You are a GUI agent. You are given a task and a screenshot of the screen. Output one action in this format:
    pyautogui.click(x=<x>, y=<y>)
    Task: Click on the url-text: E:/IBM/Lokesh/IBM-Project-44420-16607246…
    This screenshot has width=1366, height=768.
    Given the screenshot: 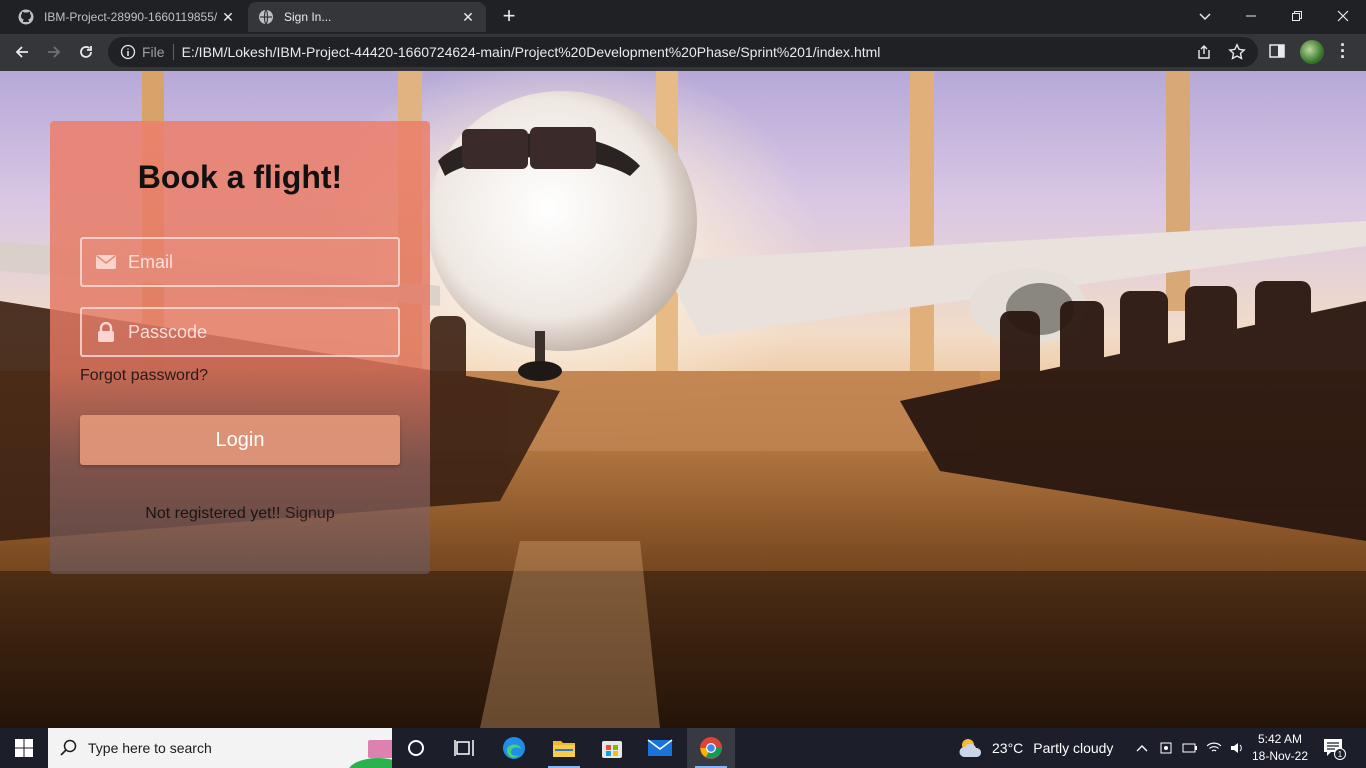 What is the action you would take?
    pyautogui.click(x=531, y=52)
    